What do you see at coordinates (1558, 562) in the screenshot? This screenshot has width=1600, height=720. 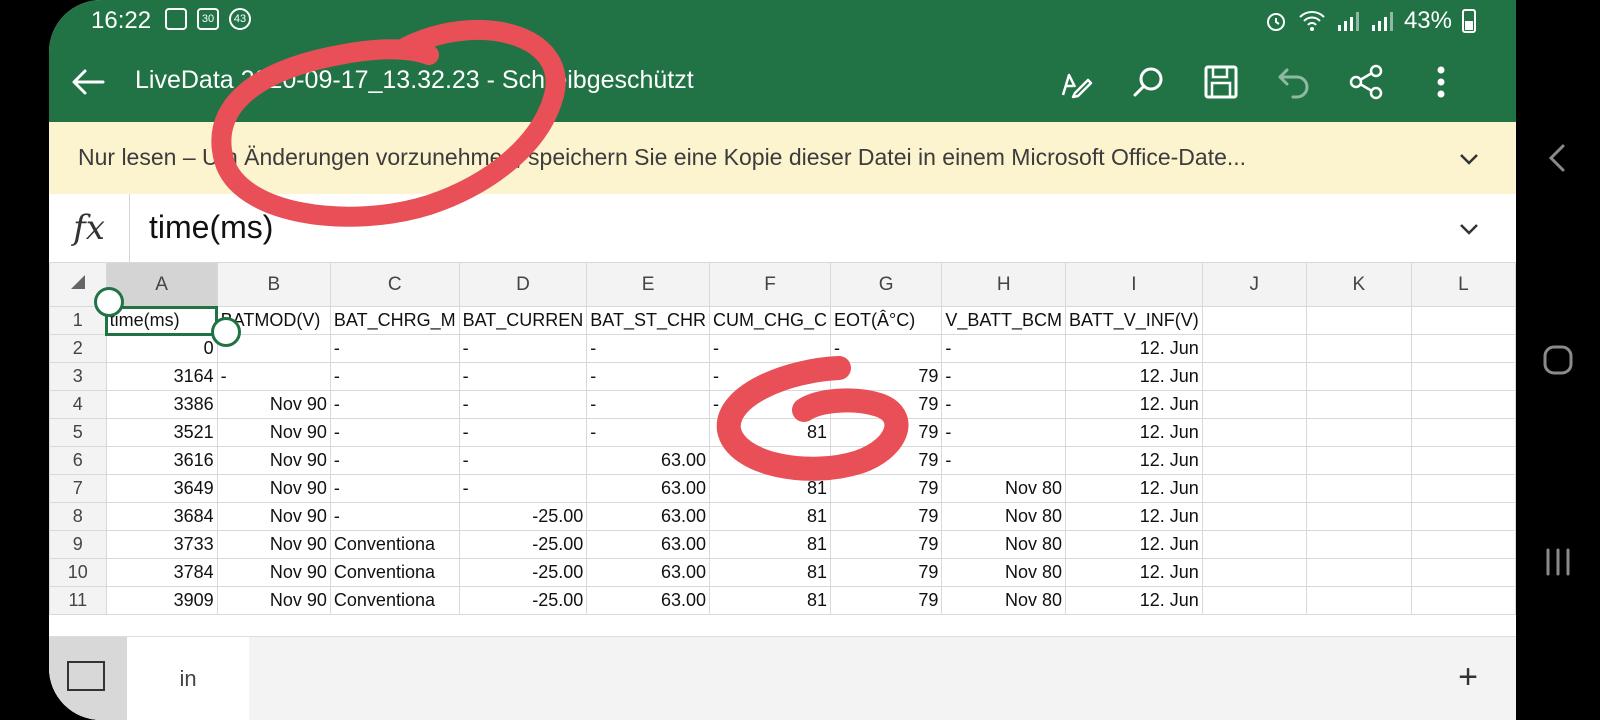 I see `recents-icon` at bounding box center [1558, 562].